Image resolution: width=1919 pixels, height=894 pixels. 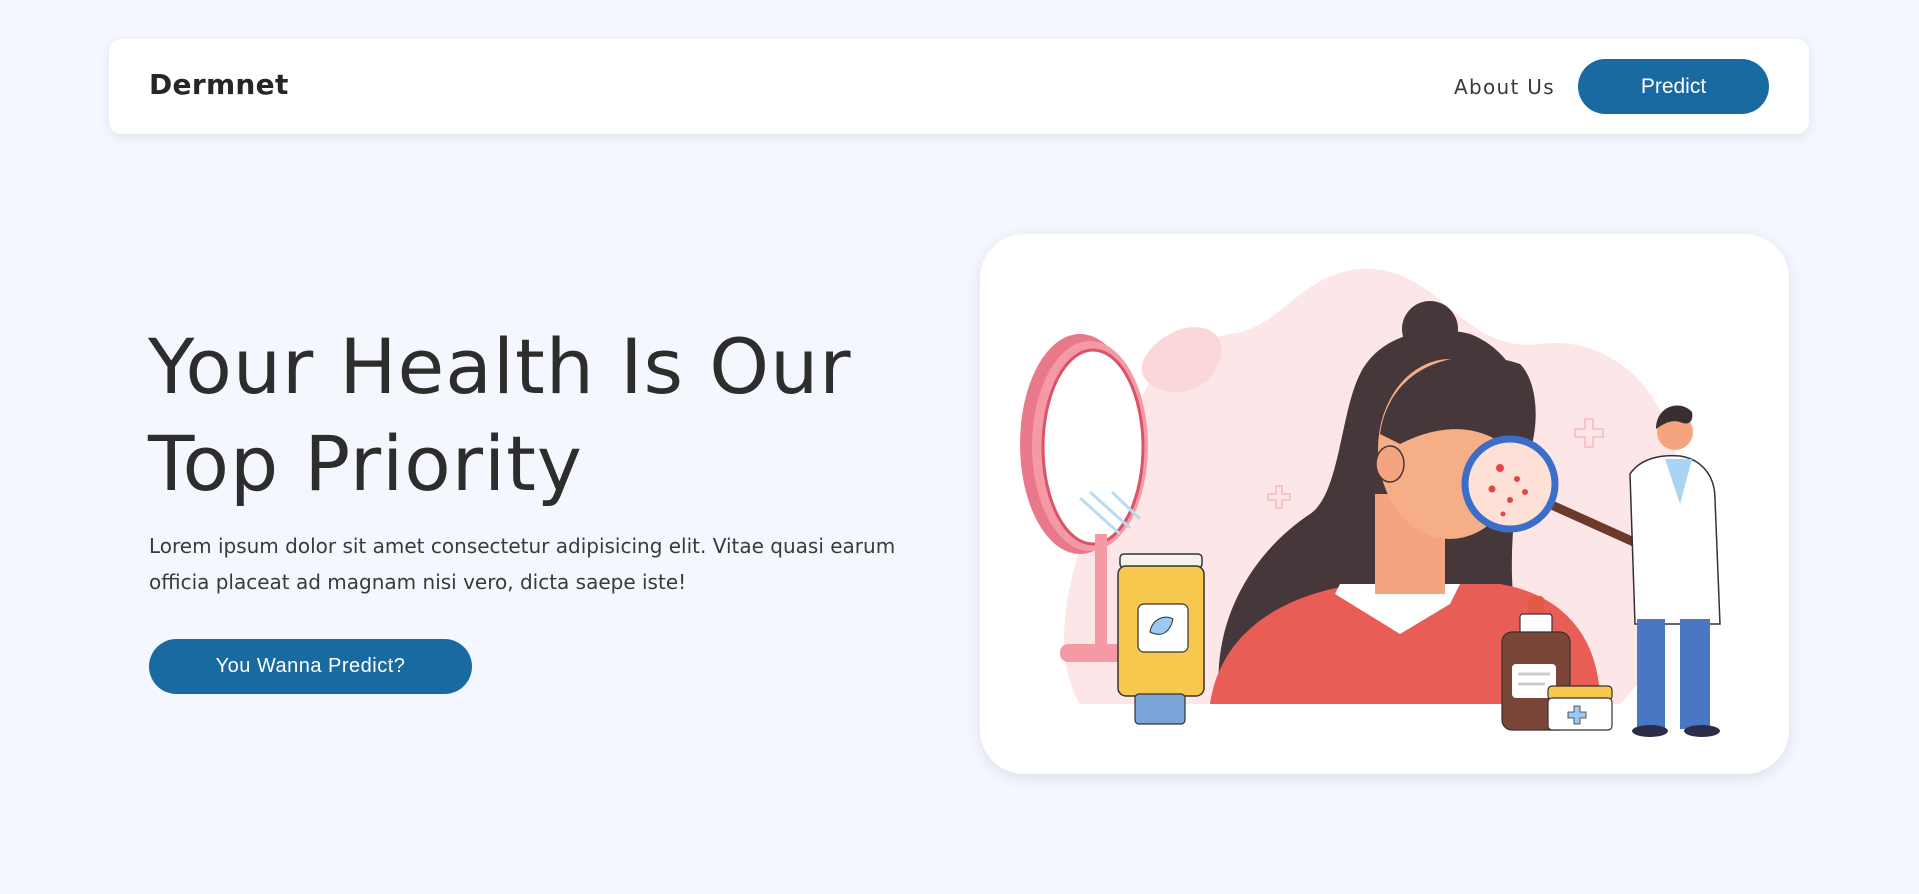 I want to click on bottle-cap, so click(x=1536, y=624).